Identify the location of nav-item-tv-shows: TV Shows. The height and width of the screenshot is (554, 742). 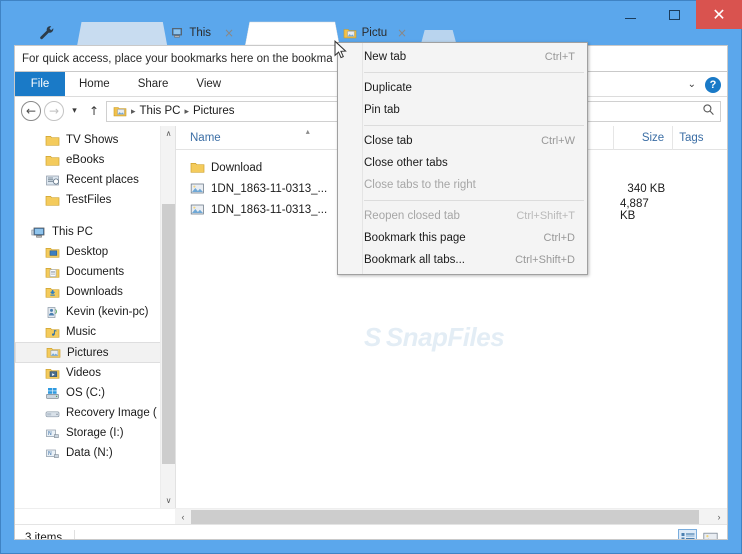
(95, 140).